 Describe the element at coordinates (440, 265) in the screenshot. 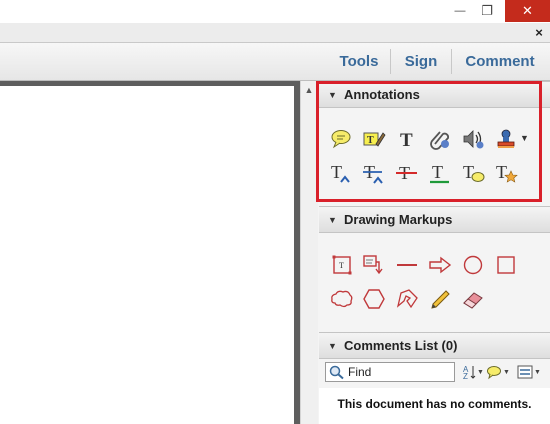

I see `arrow-icon` at that location.